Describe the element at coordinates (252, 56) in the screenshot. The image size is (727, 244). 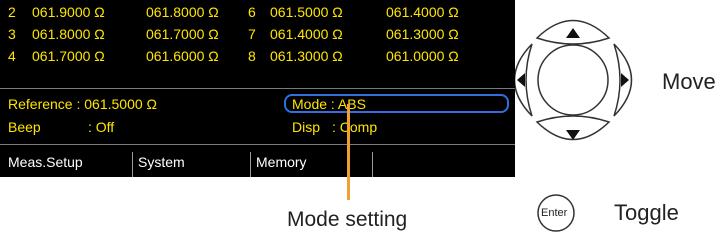
I see `channel-number: 8` at that location.